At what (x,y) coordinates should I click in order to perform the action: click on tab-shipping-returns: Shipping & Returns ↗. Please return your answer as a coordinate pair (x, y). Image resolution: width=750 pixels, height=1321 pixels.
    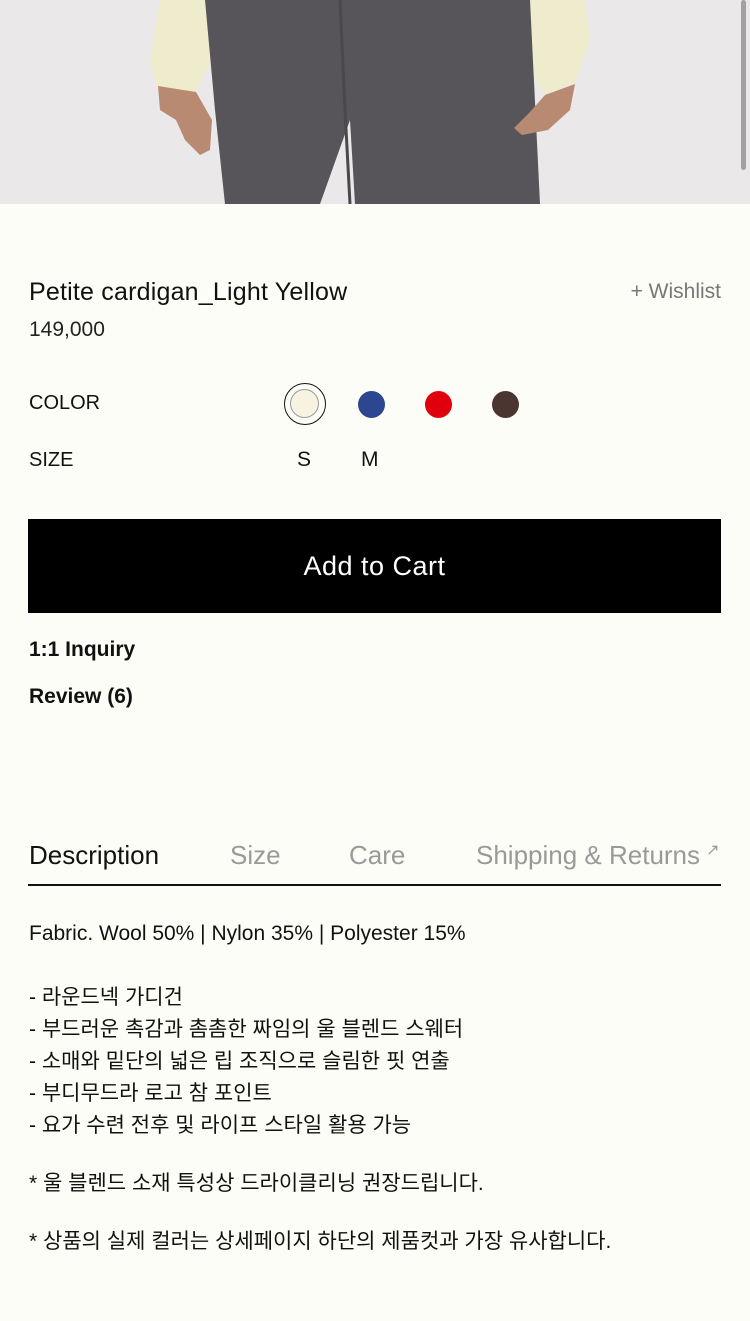
    Looking at the image, I should click on (597, 855).